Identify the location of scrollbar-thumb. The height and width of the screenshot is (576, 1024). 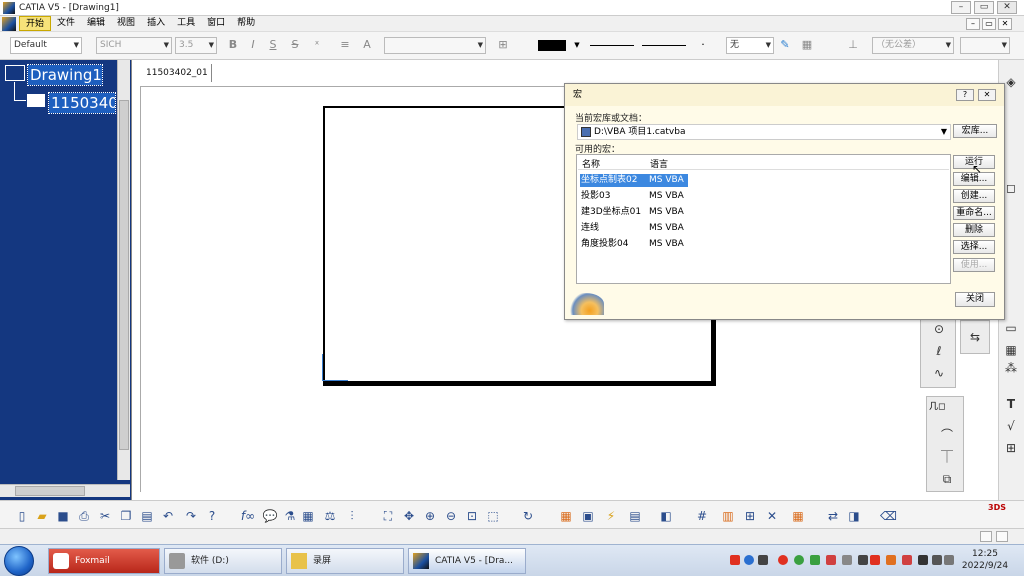
(50, 491).